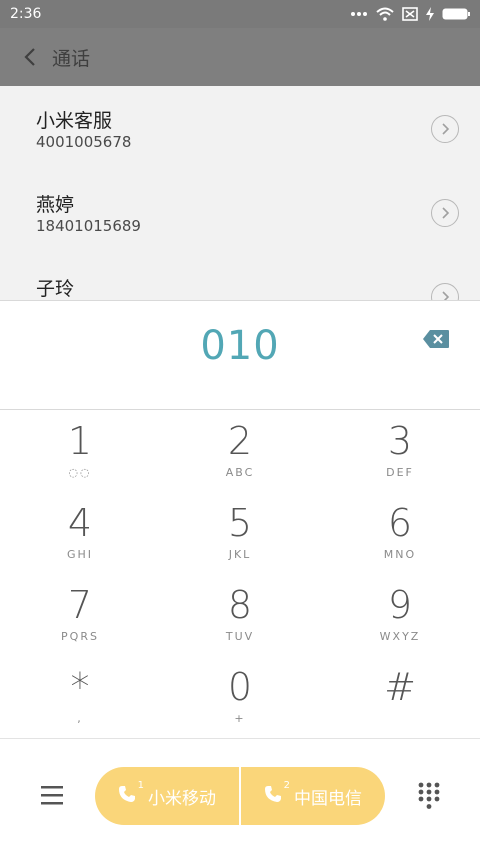 Image resolution: width=480 pixels, height=853 pixels. I want to click on key-digit: 9, so click(400, 605).